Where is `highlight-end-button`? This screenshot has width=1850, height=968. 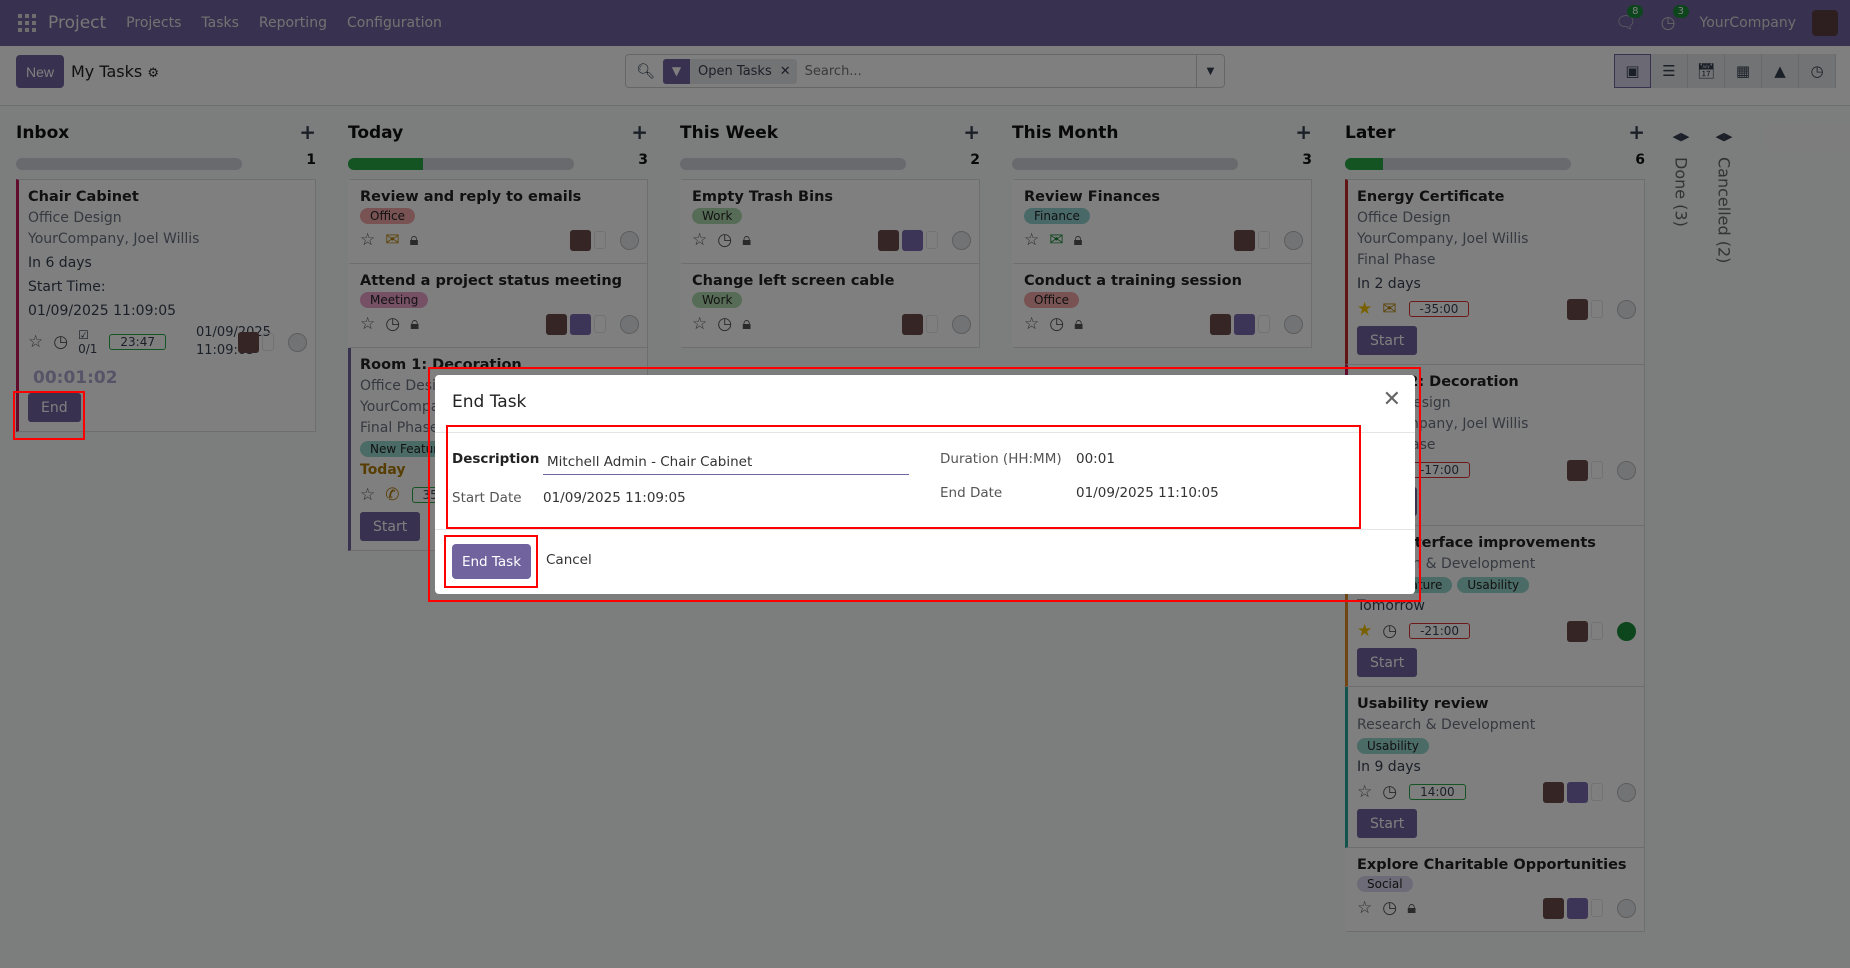
highlight-end-button is located at coordinates (49, 415).